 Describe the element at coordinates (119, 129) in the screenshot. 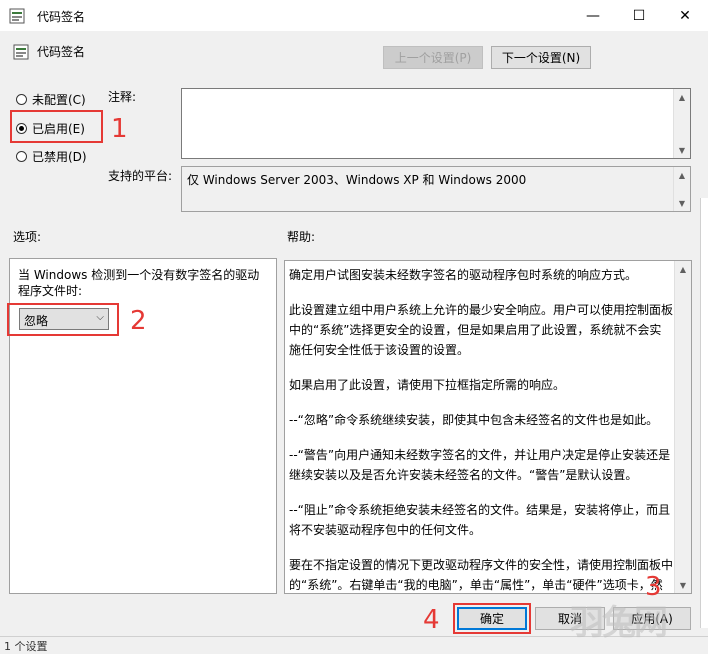

I see `annotation-number-1: 1` at that location.